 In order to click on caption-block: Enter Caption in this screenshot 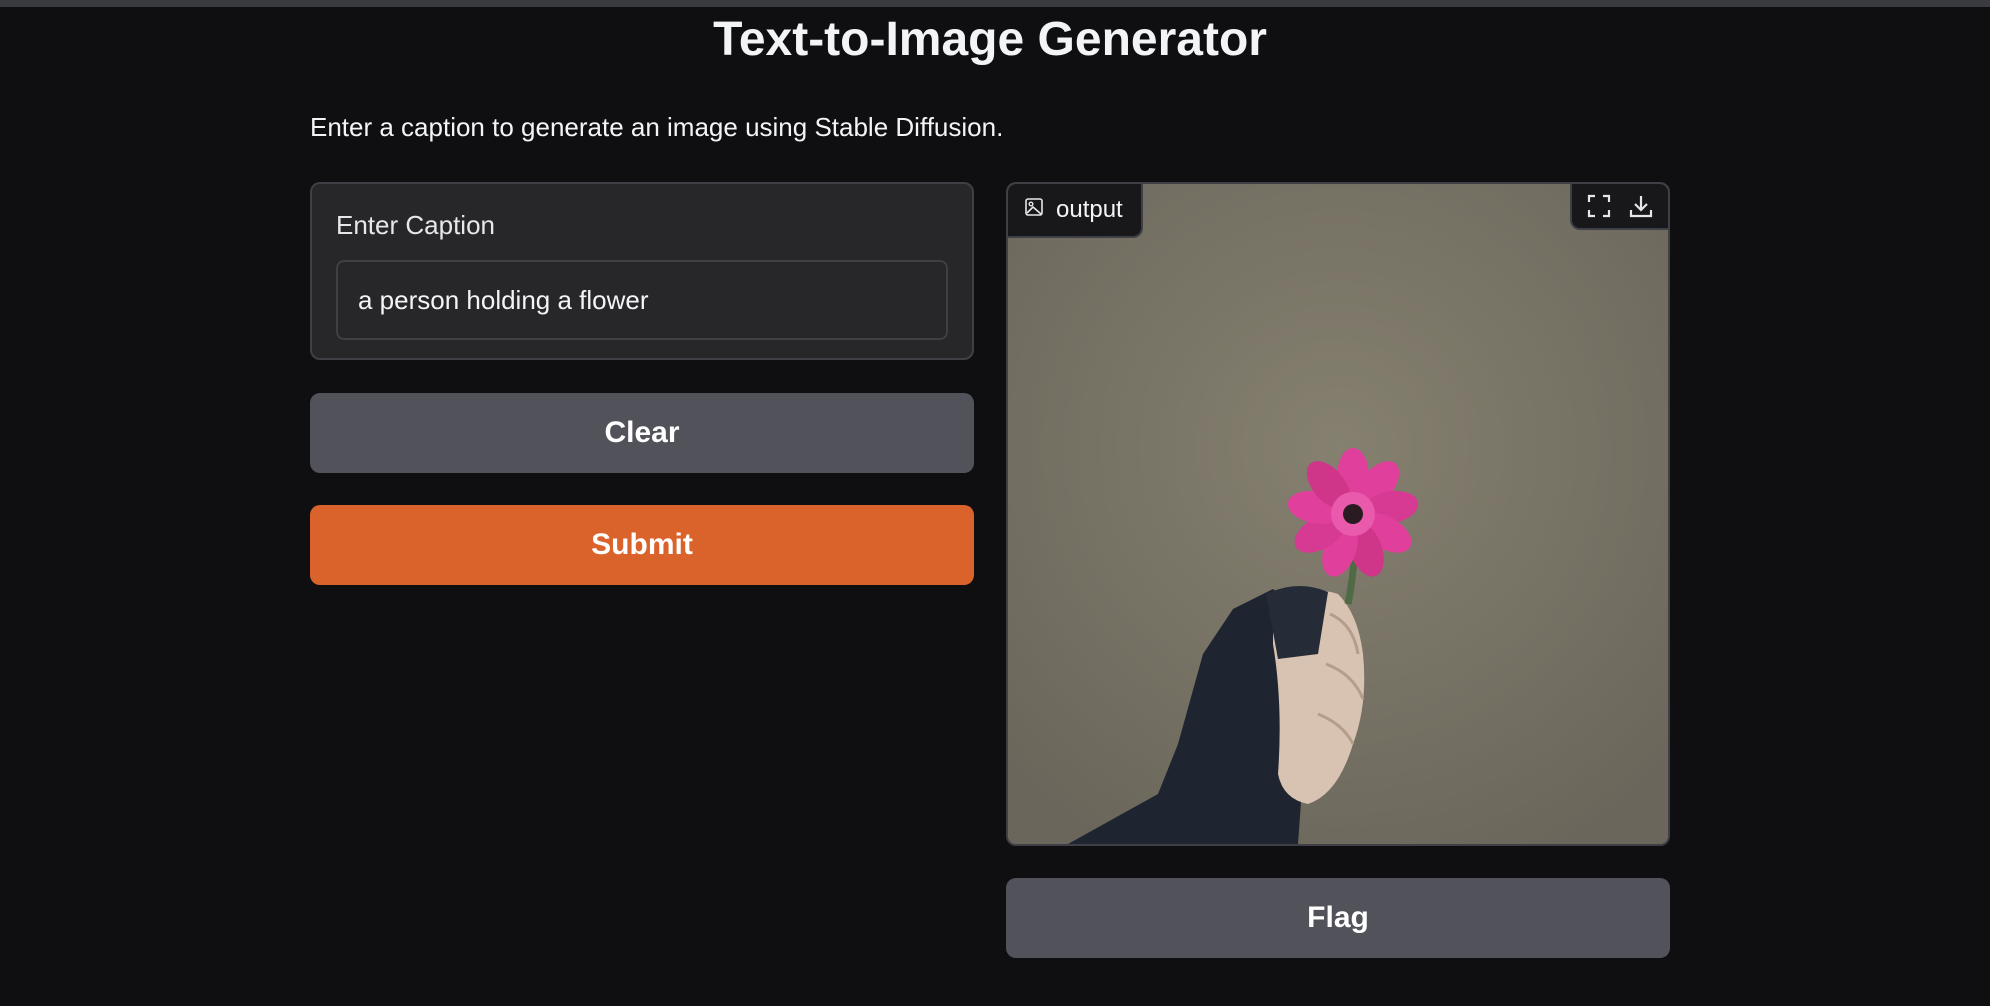, I will do `click(642, 271)`.